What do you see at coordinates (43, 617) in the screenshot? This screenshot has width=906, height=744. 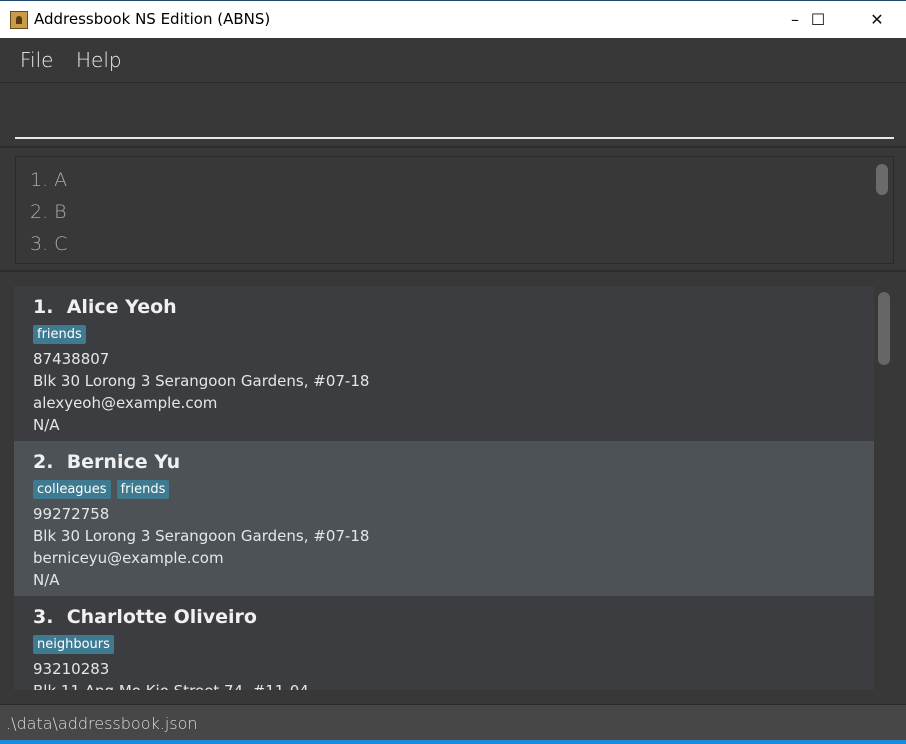 I see `person-index: 3.` at bounding box center [43, 617].